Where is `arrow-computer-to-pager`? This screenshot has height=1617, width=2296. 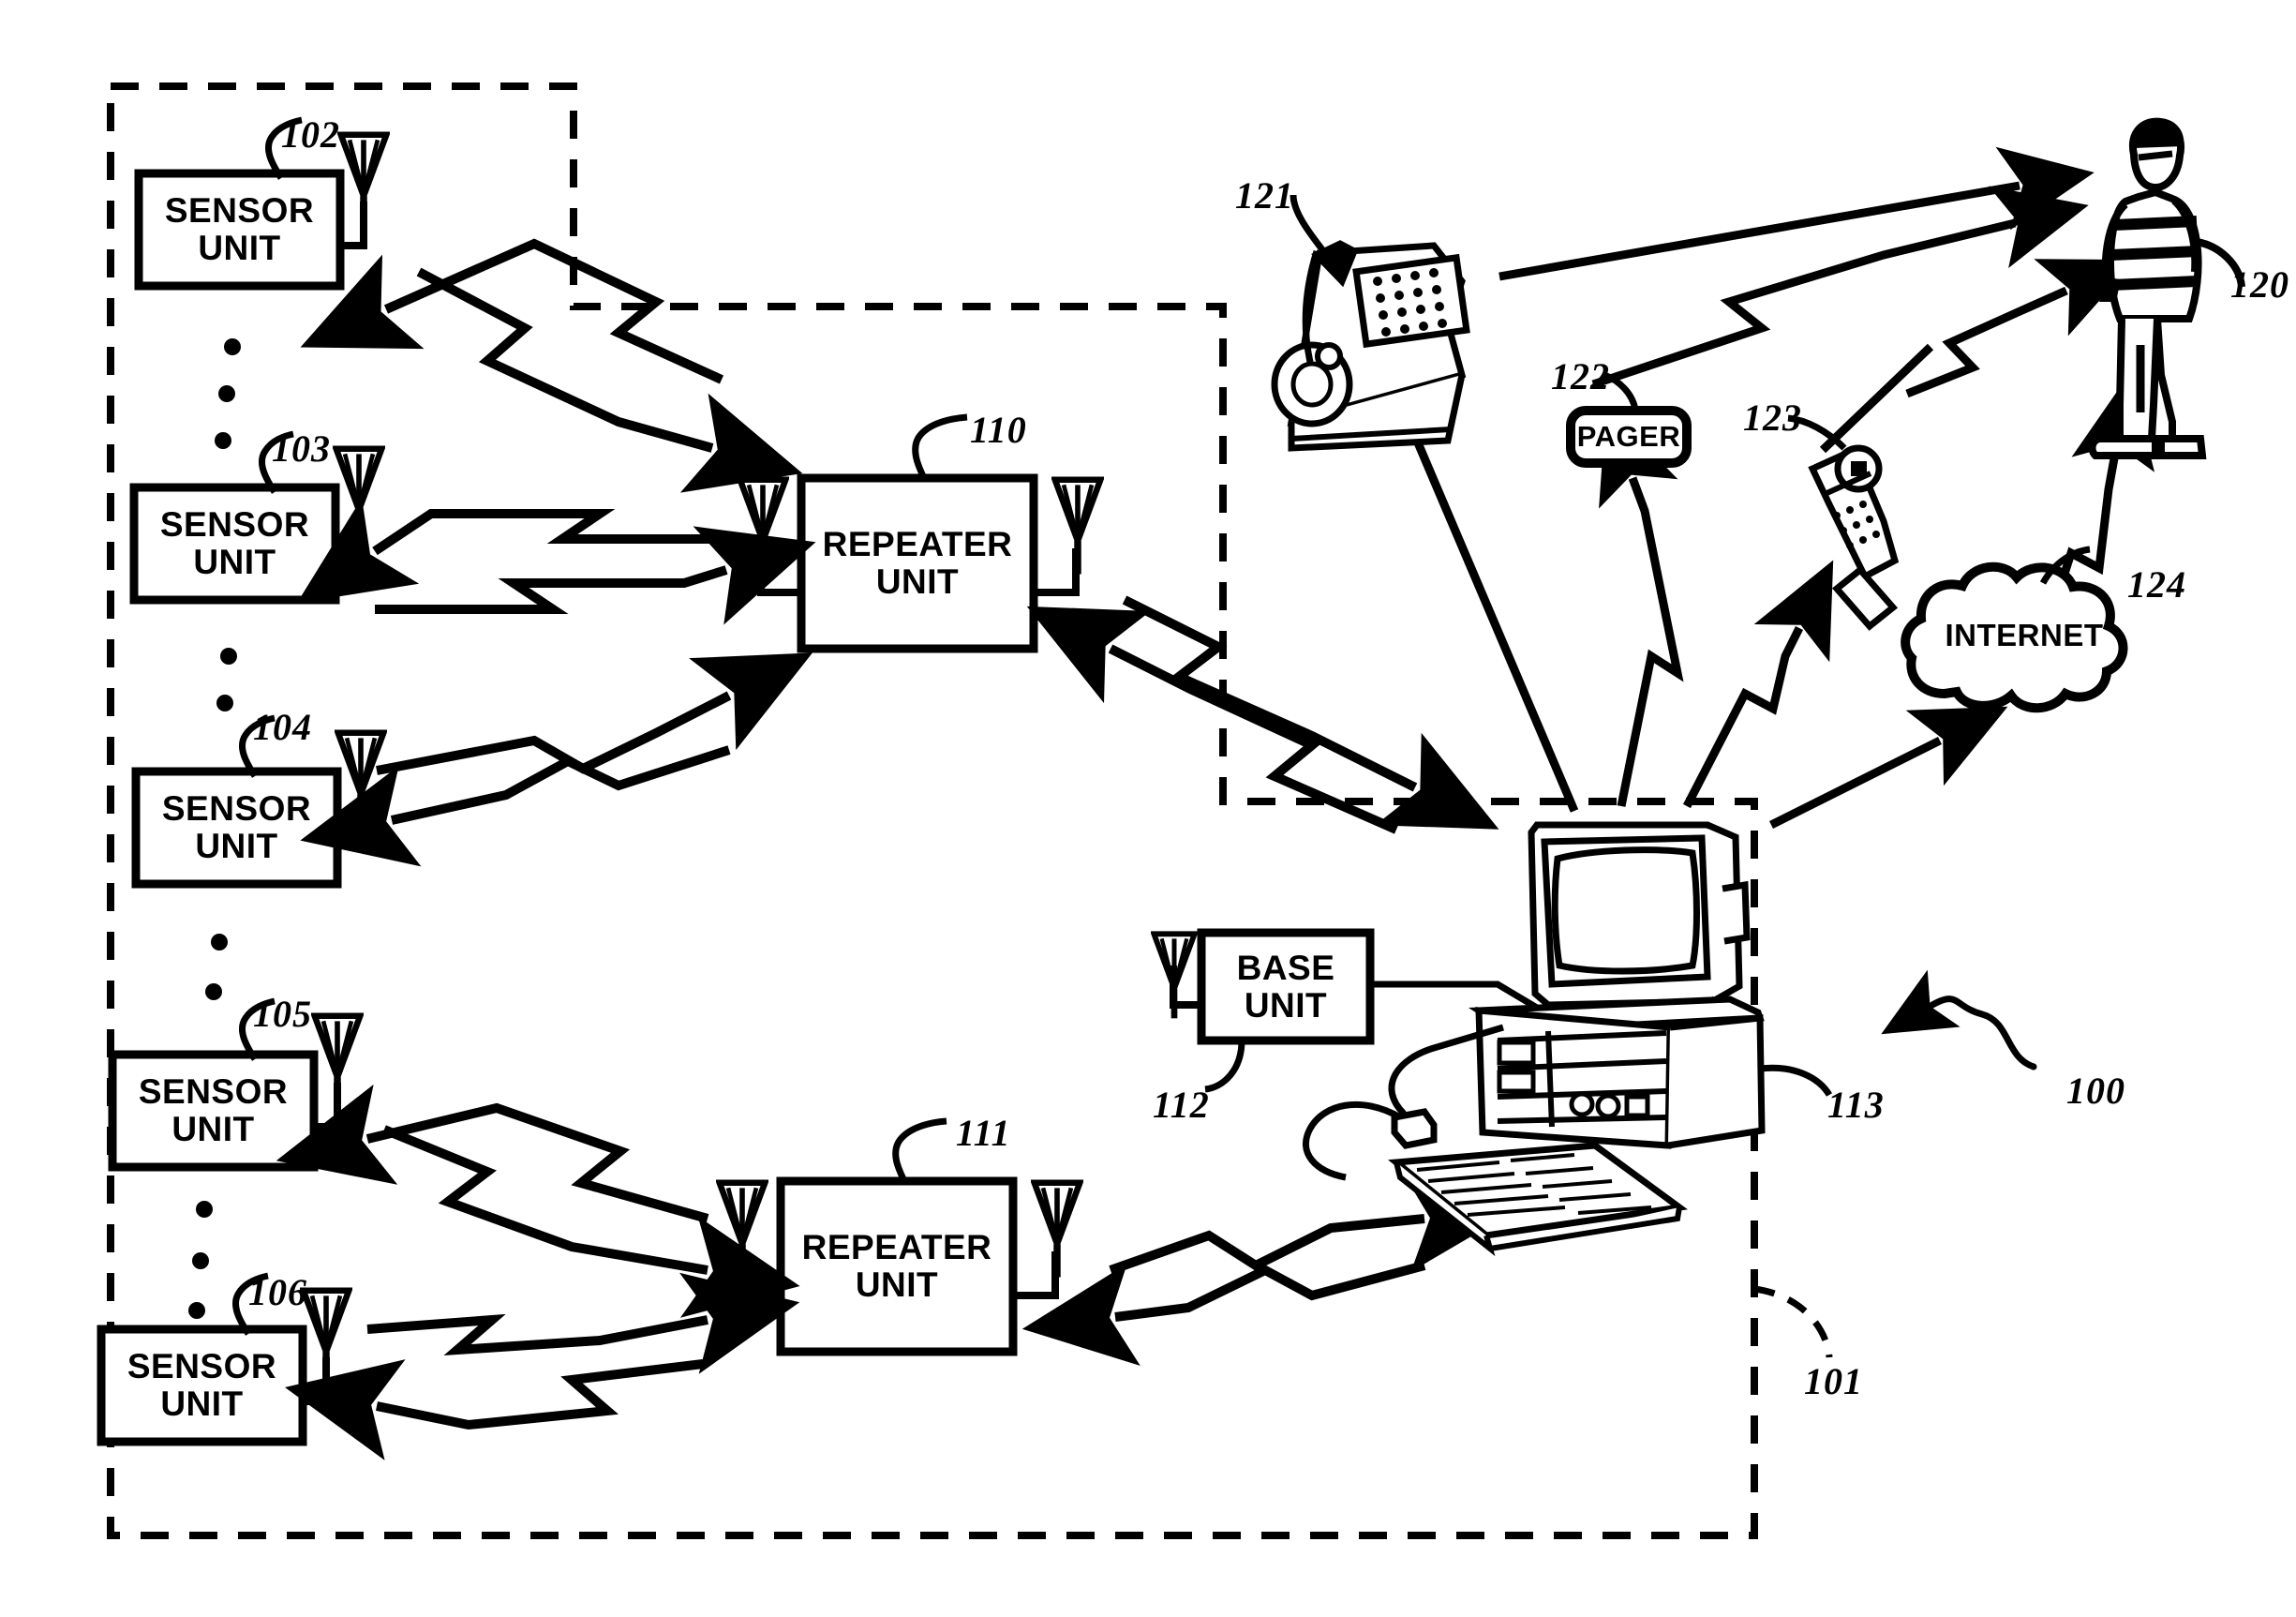 arrow-computer-to-pager is located at coordinates (1641, 607).